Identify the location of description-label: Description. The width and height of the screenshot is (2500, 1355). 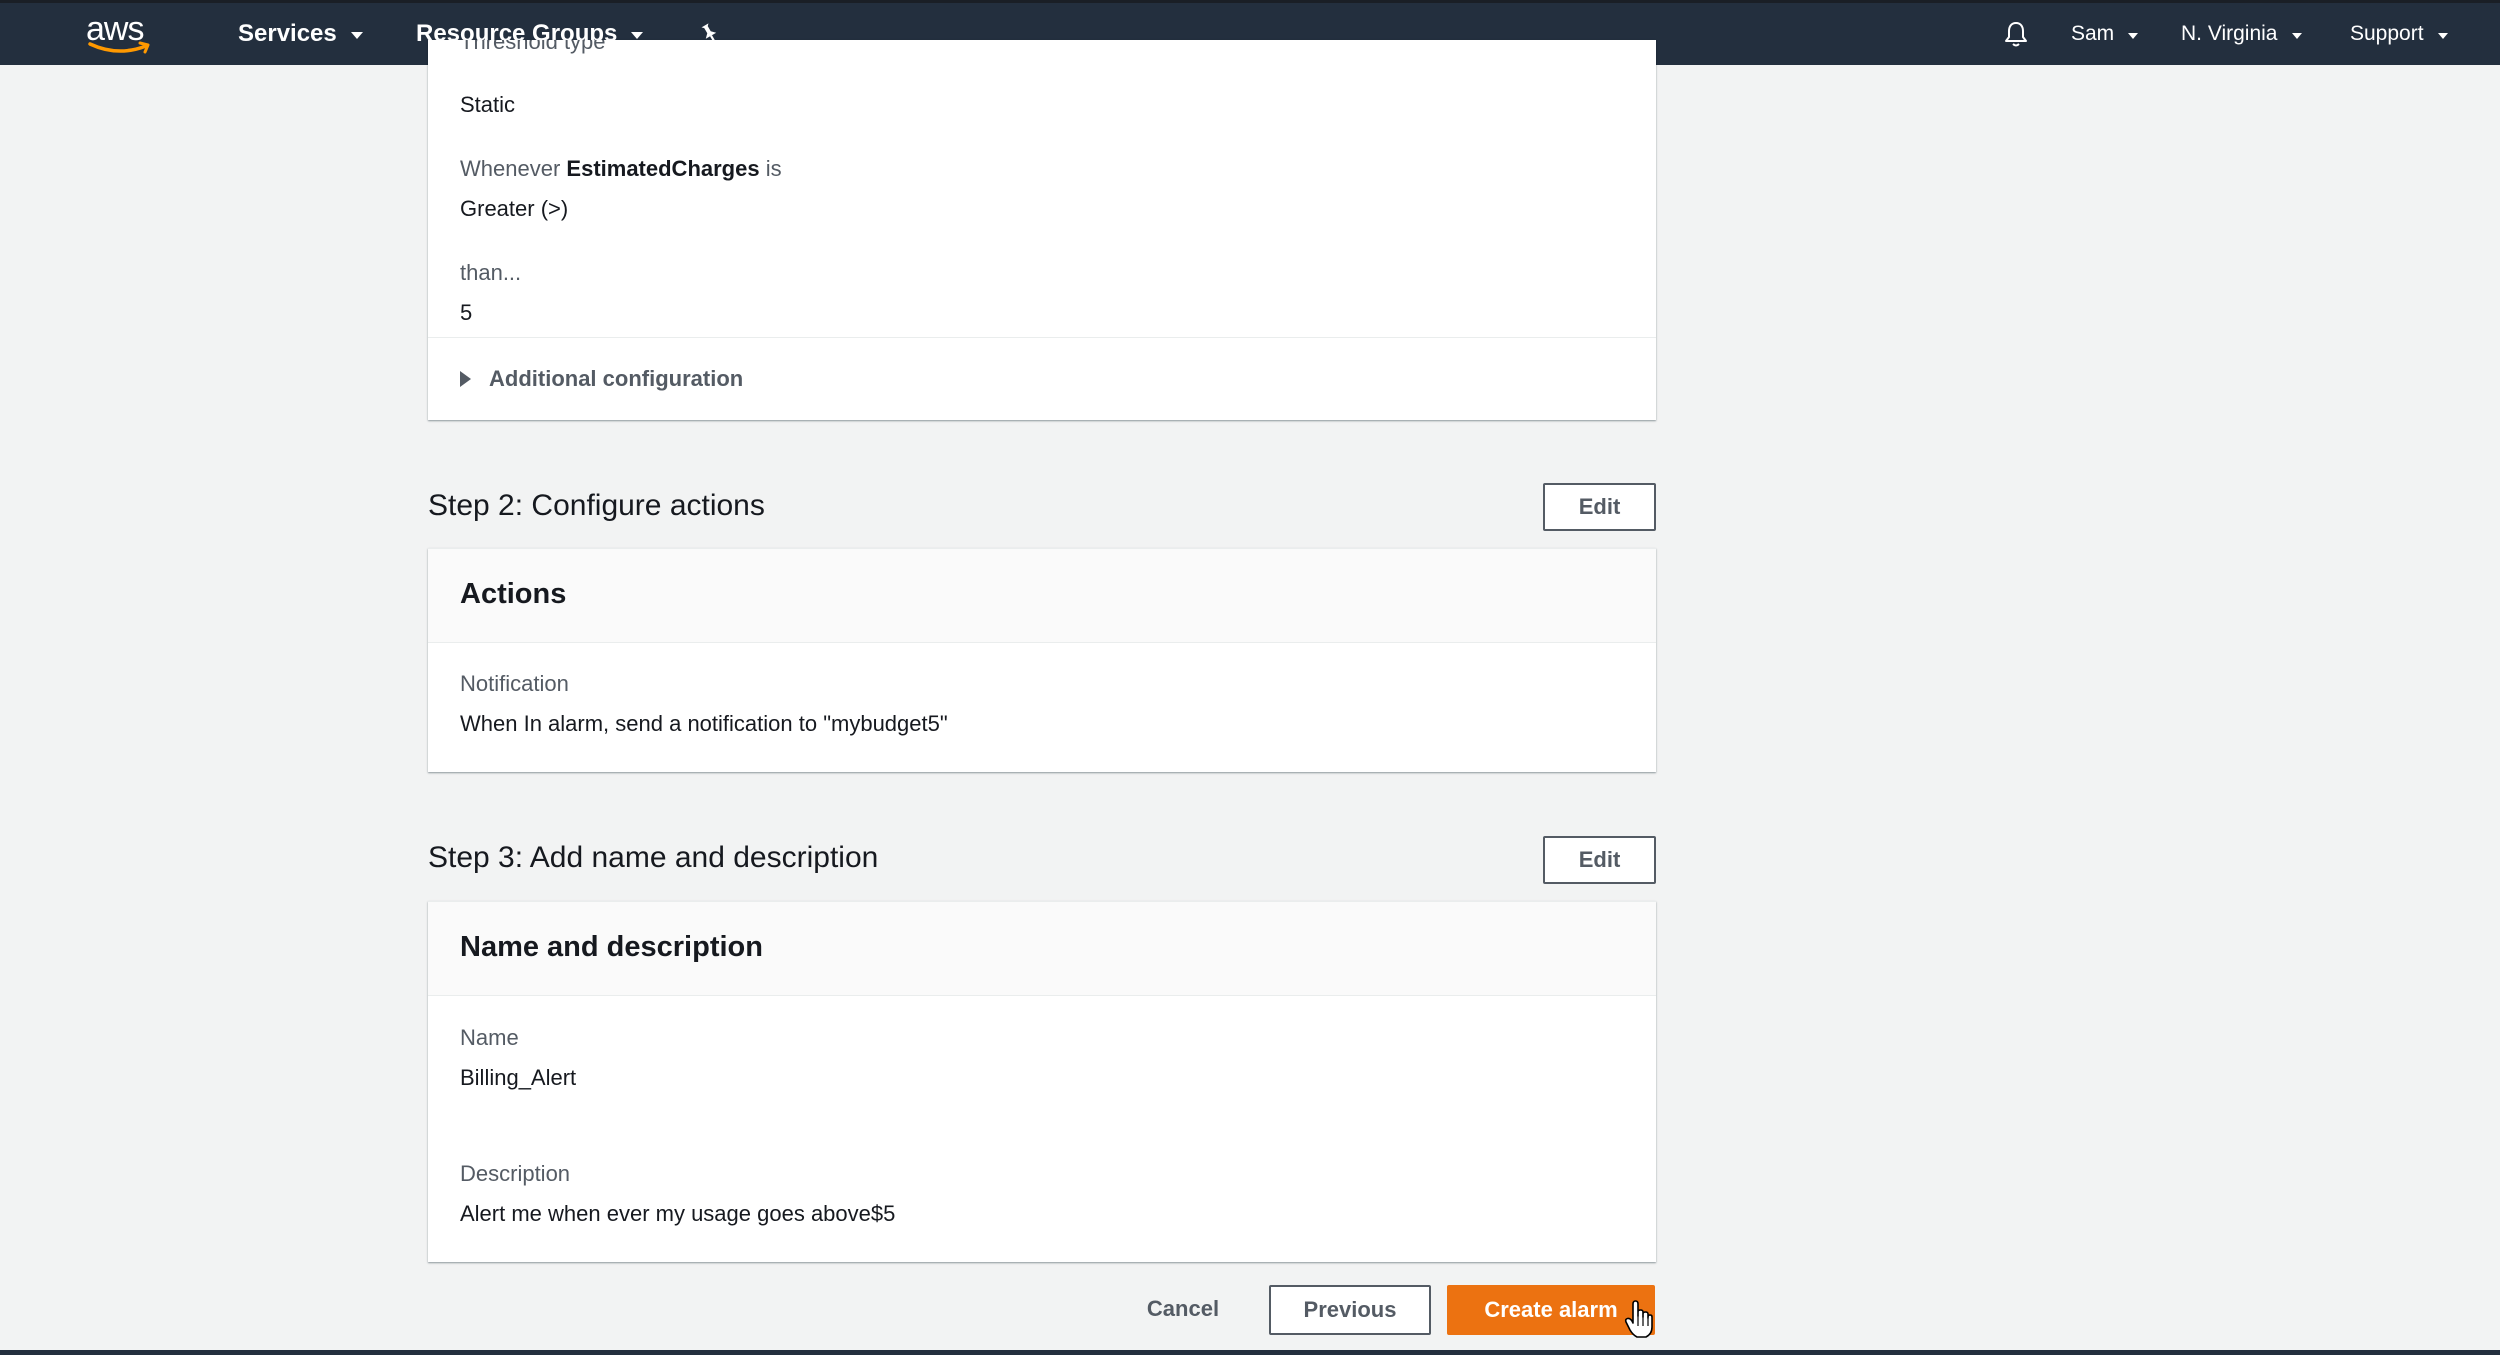
(515, 1173).